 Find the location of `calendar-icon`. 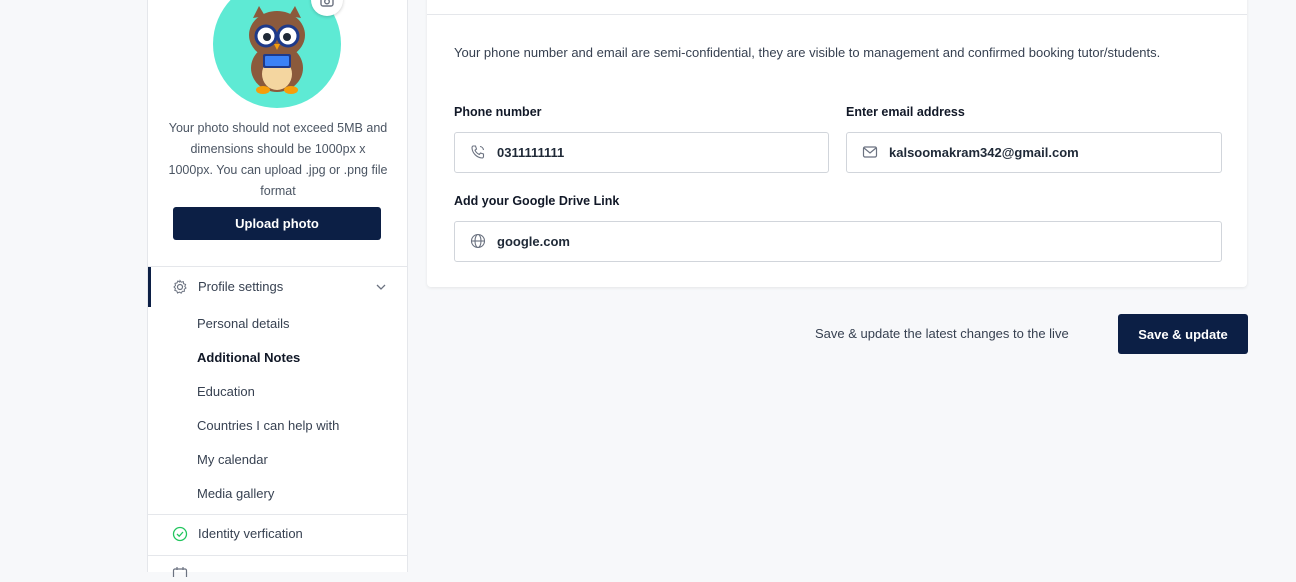

calendar-icon is located at coordinates (180, 573).